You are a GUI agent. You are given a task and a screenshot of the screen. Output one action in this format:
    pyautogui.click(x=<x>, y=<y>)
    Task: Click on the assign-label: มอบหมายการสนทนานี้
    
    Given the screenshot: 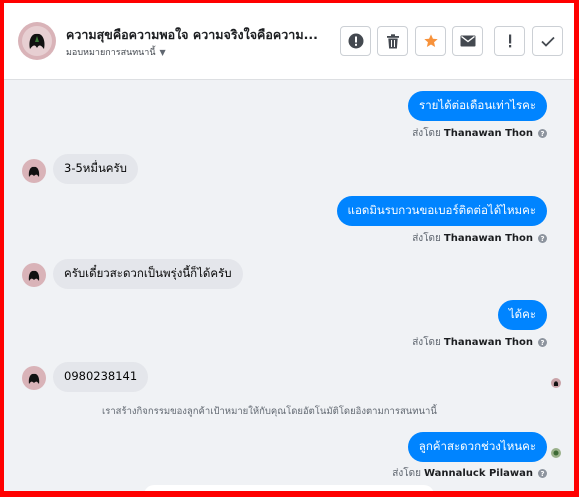 What is the action you would take?
    pyautogui.click(x=111, y=53)
    